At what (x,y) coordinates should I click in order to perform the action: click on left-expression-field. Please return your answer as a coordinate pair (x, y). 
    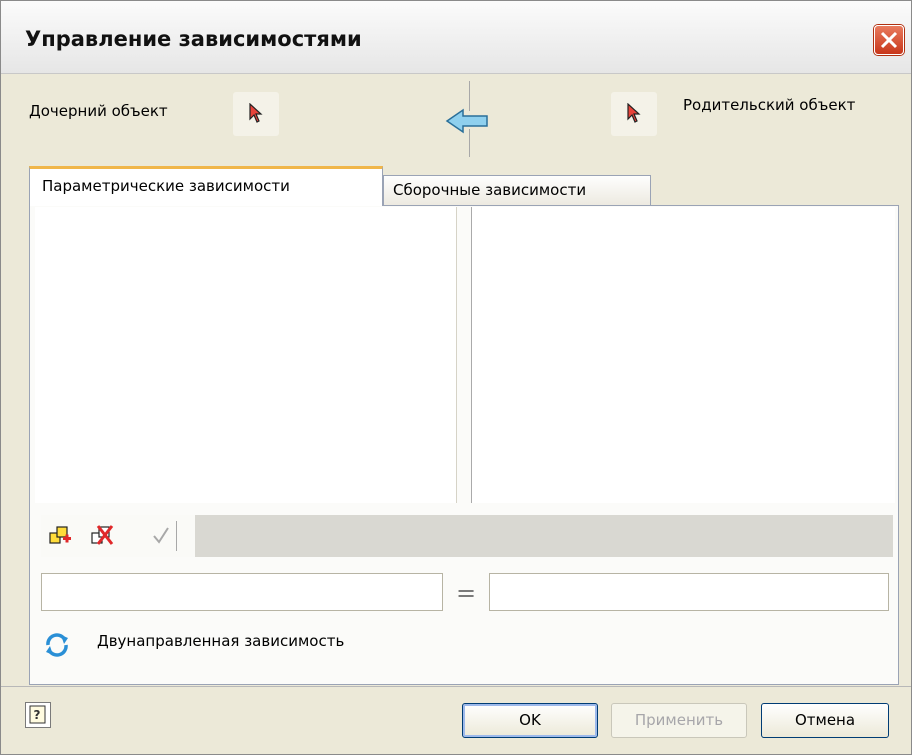
    Looking at the image, I should click on (242, 592).